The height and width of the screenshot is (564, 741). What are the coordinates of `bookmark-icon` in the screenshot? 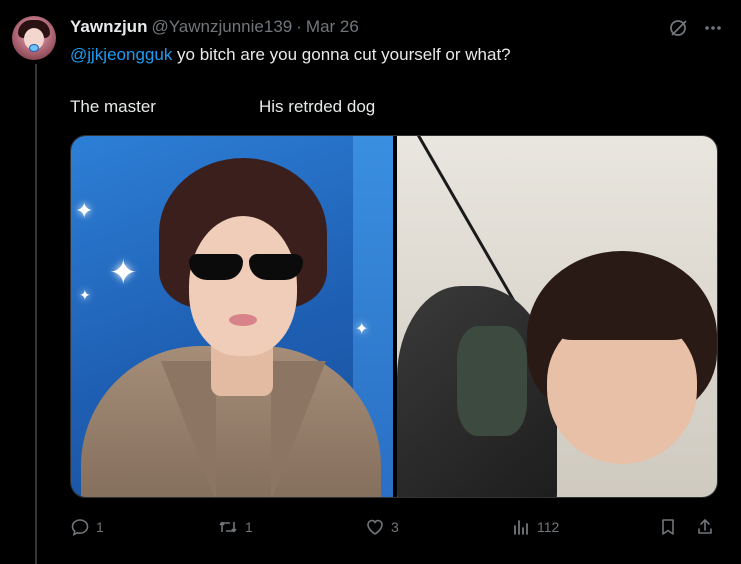 It's located at (668, 527).